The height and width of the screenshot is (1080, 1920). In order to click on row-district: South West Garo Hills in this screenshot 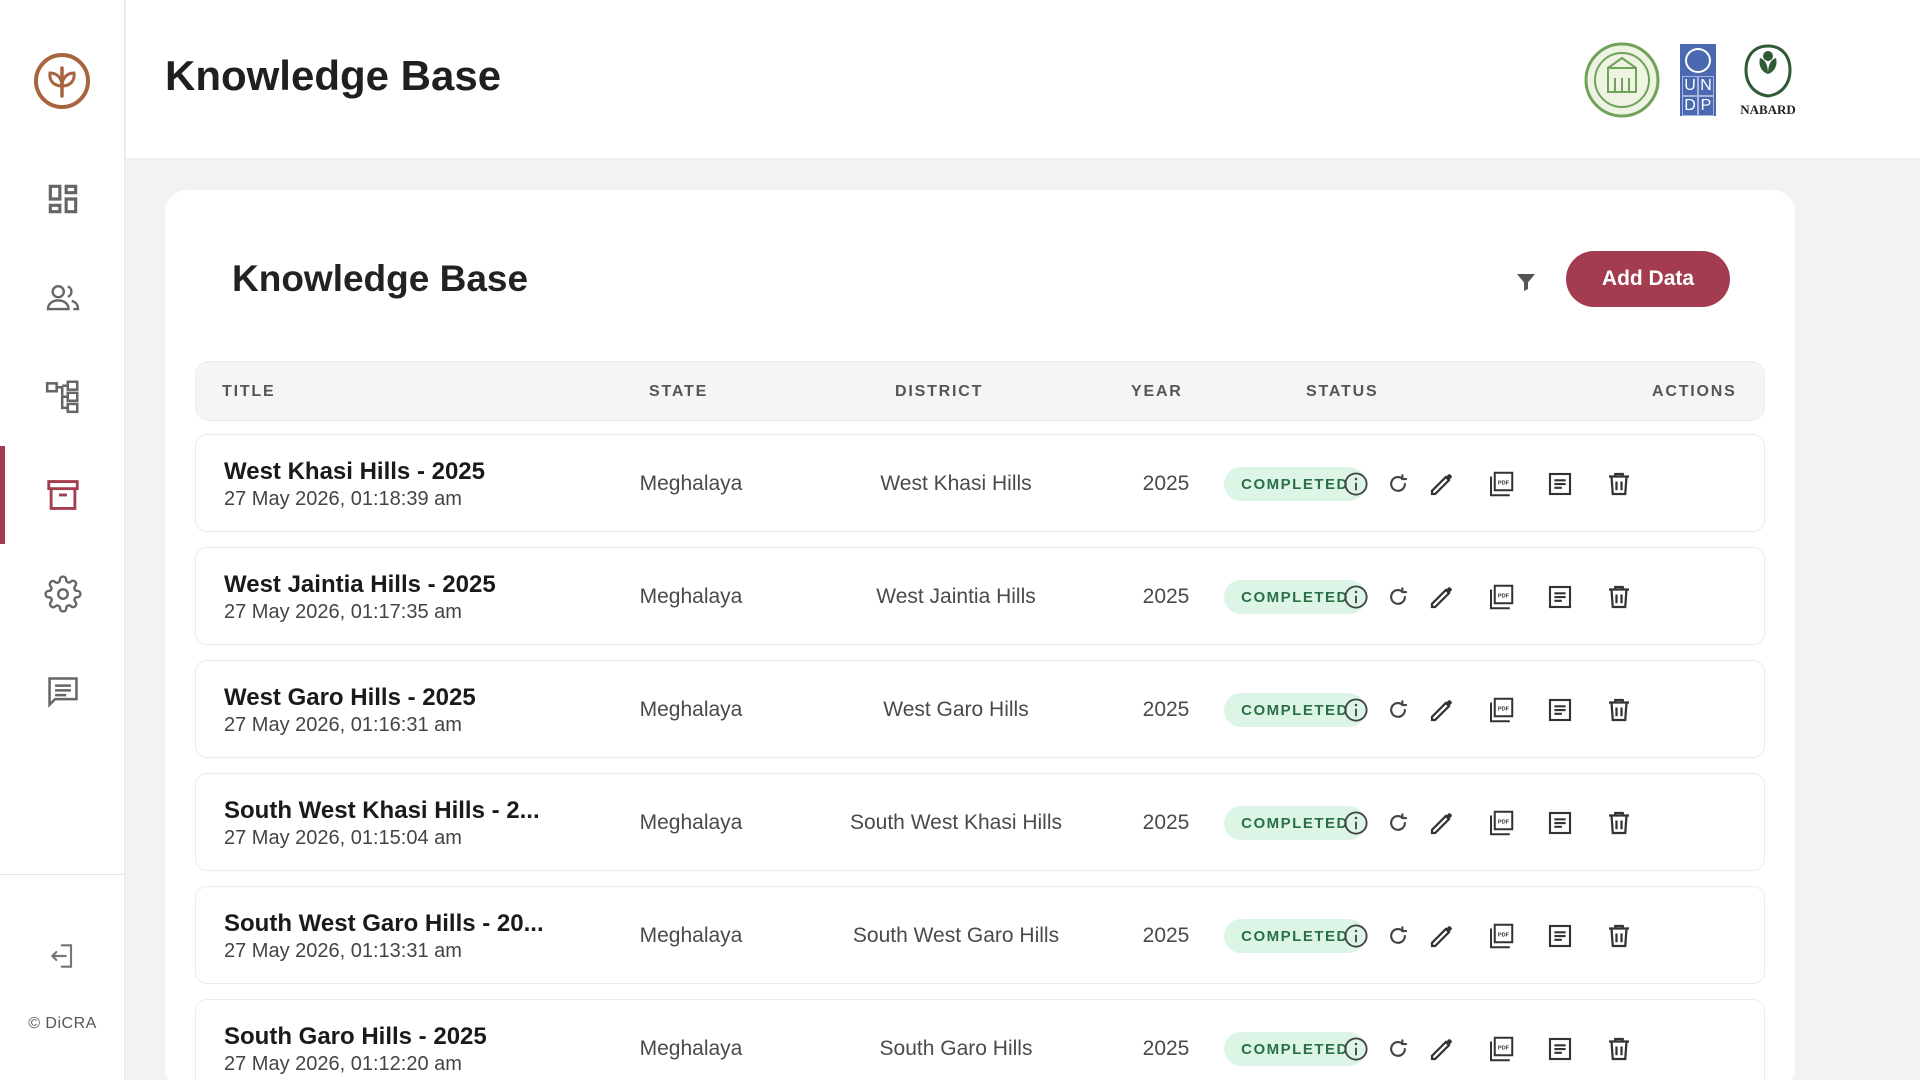, I will do `click(956, 935)`.